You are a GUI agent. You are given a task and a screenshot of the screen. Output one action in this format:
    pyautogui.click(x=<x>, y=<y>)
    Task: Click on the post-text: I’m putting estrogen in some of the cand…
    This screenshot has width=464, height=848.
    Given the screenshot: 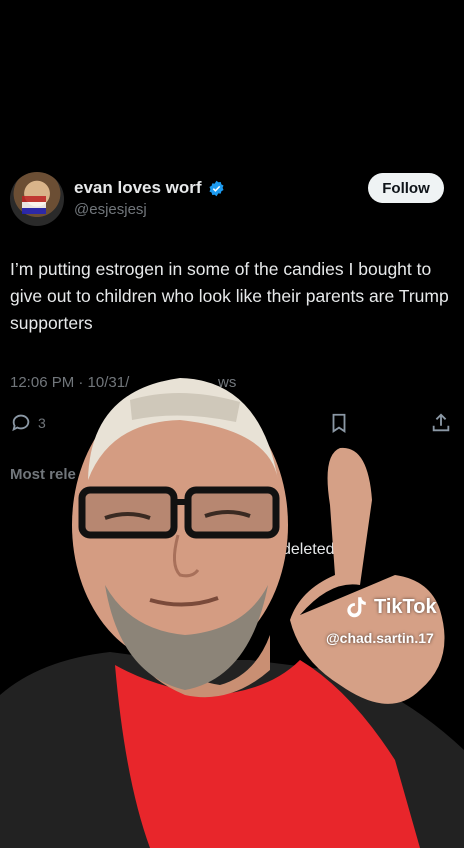 What is the action you would take?
    pyautogui.click(x=229, y=296)
    